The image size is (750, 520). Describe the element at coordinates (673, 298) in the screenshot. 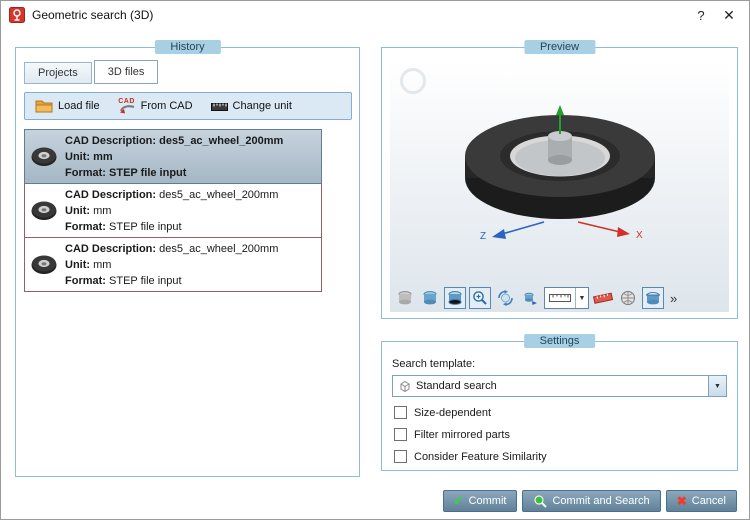

I see `toolbar-overflow-button: »` at that location.